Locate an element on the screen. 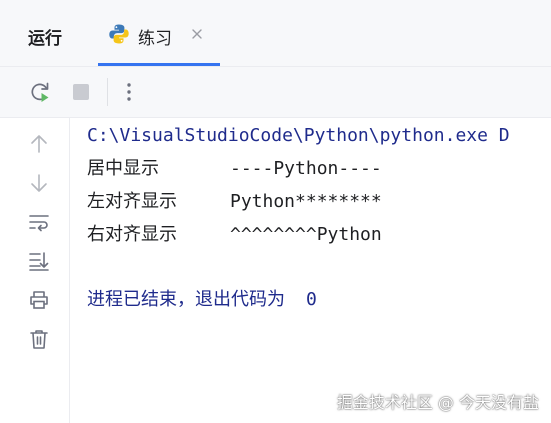 The height and width of the screenshot is (423, 551). watermark: 掘金技术社区 @ 今天没有盐 is located at coordinates (437, 402).